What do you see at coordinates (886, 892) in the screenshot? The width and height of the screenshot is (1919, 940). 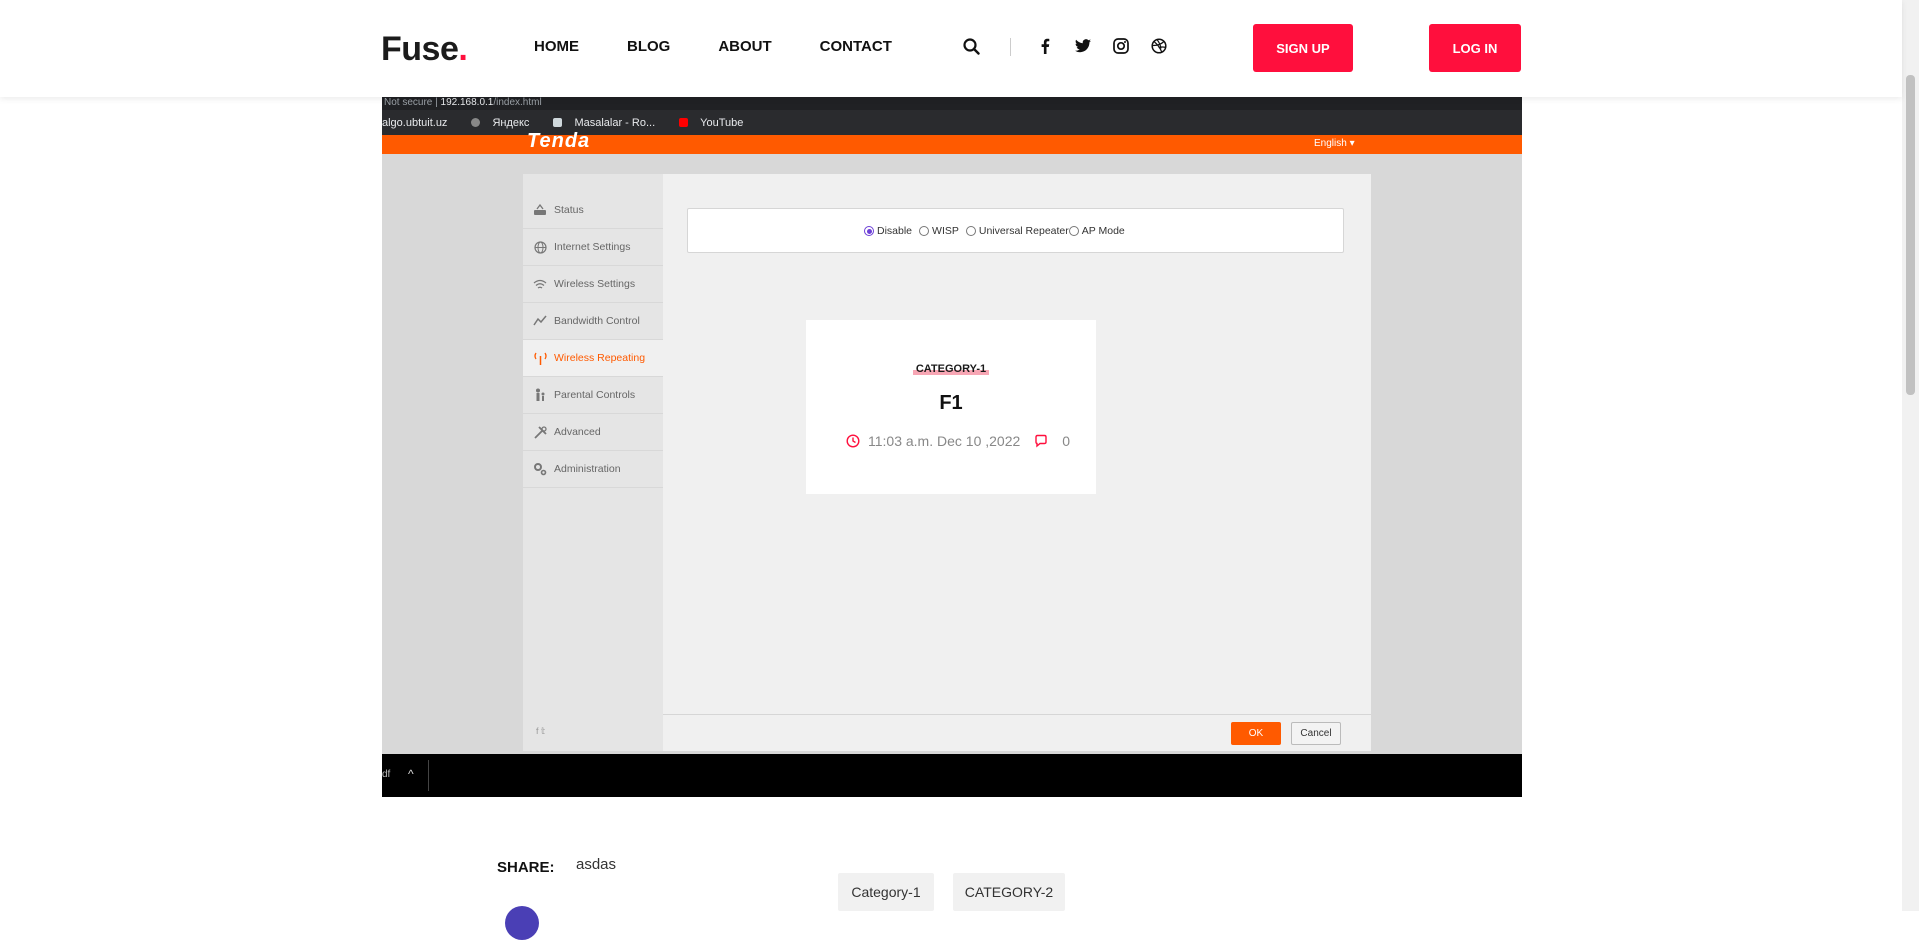 I see `tag-category-1: Category-1` at bounding box center [886, 892].